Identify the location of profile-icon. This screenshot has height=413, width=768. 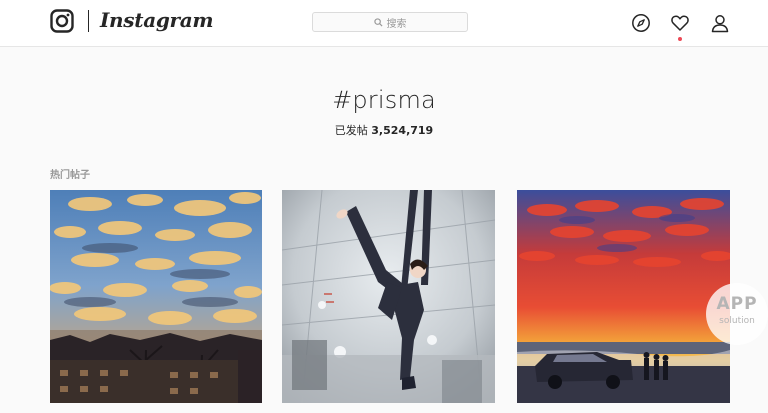
(720, 23).